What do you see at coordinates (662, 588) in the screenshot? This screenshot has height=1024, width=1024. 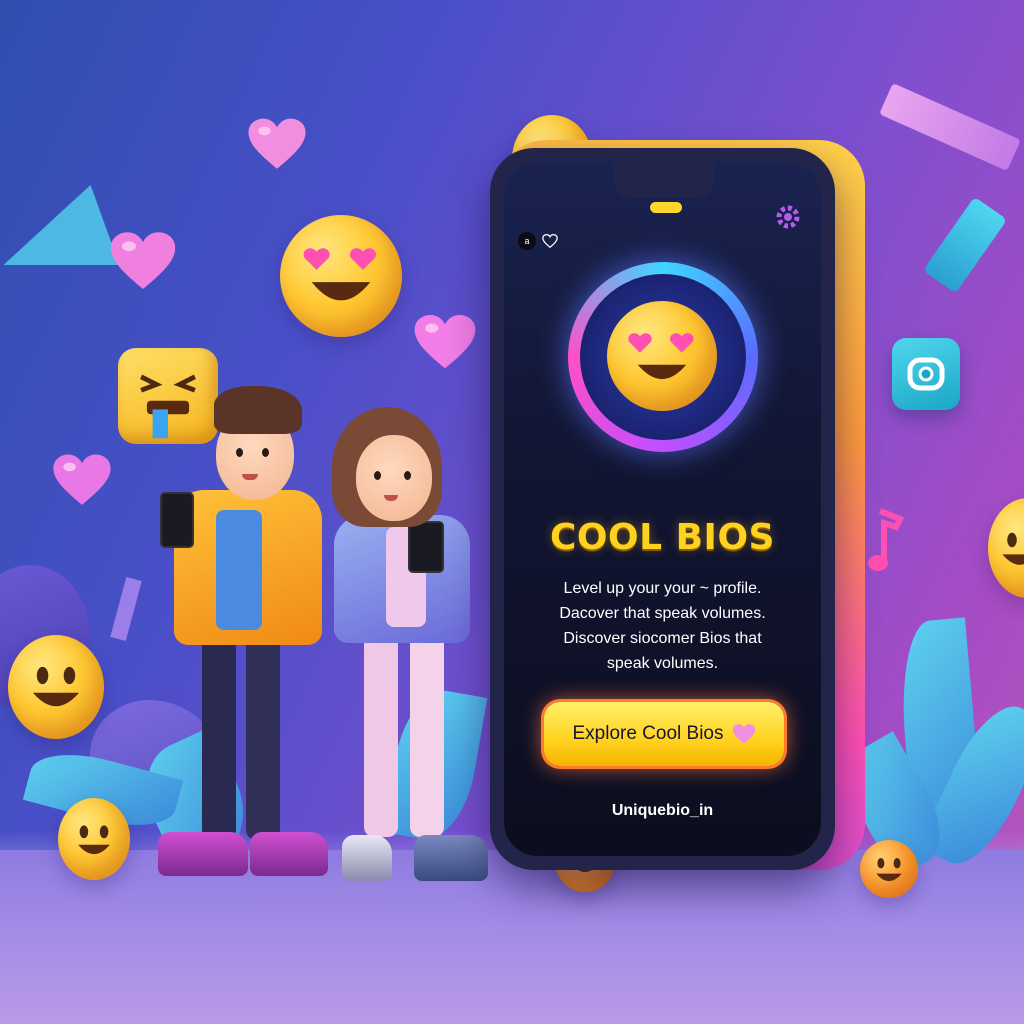 I see `description-line: Level up your your ~ profile.` at bounding box center [662, 588].